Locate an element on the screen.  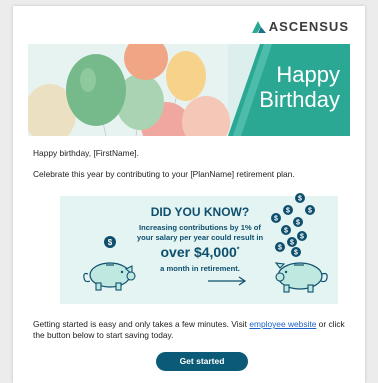
info-big-amount: over $4,000* is located at coordinates (200, 252).